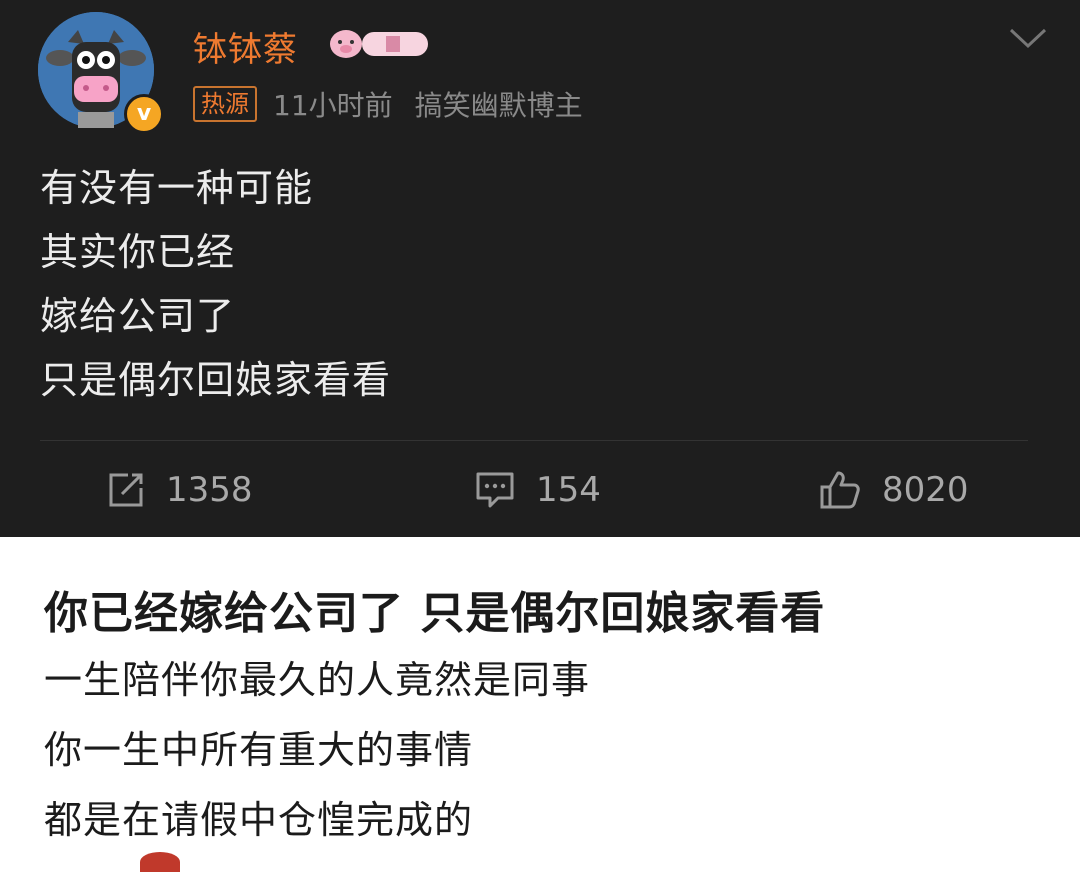 The image size is (1080, 872). What do you see at coordinates (379, 44) in the screenshot?
I see `vip-pig-badge-icon` at bounding box center [379, 44].